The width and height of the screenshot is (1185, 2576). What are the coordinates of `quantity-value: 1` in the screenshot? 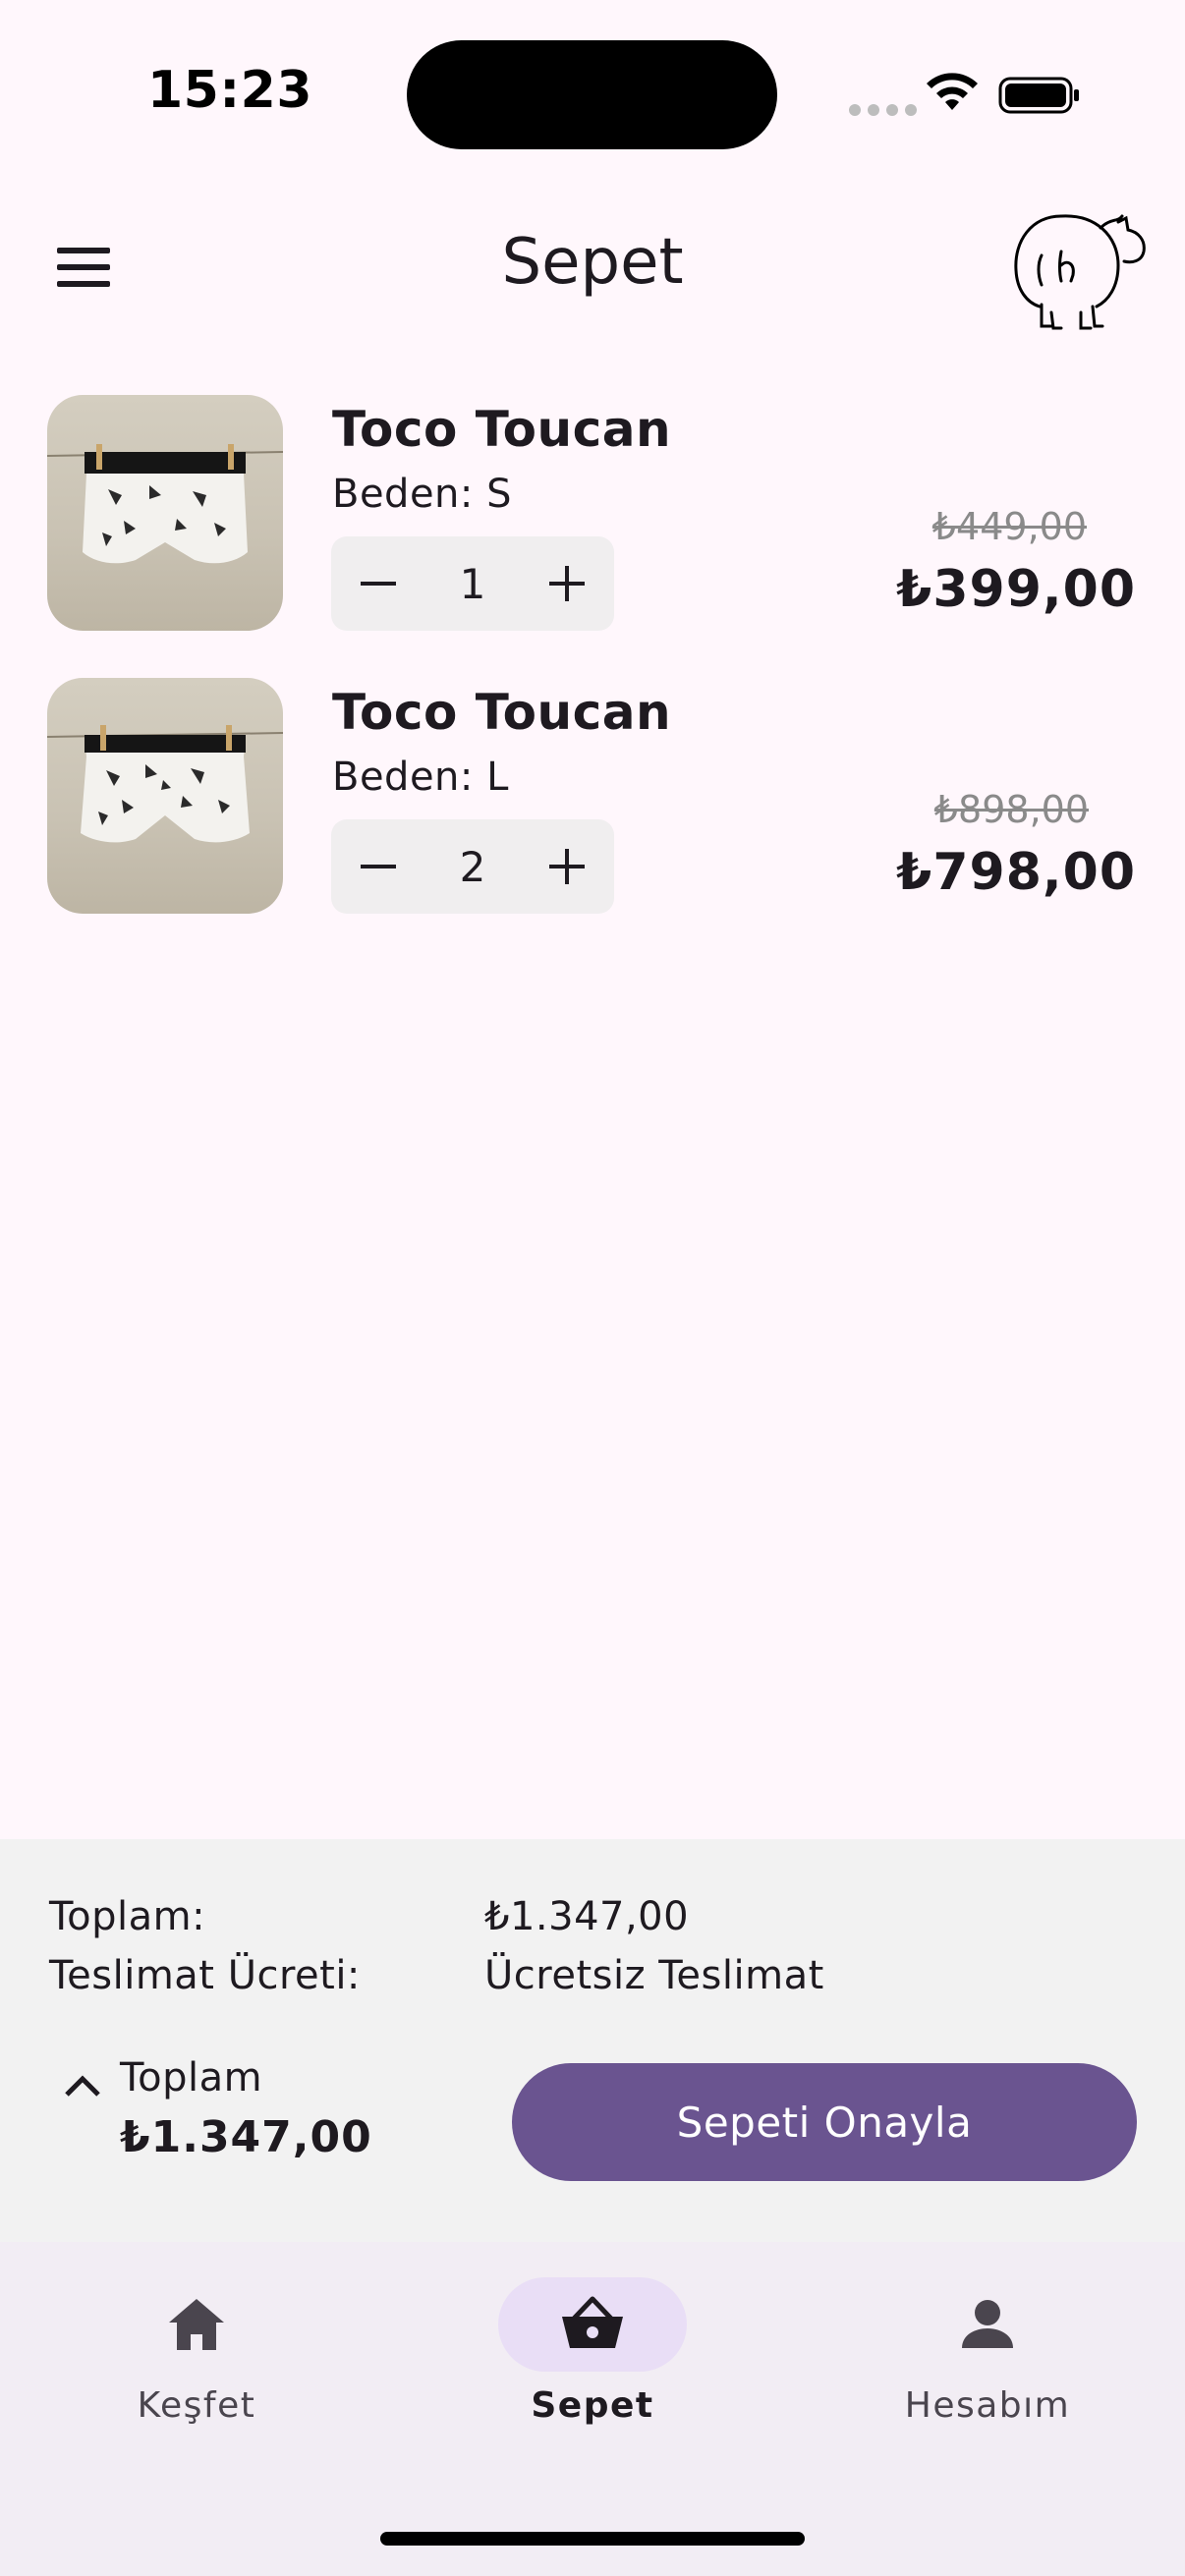 It's located at (473, 583).